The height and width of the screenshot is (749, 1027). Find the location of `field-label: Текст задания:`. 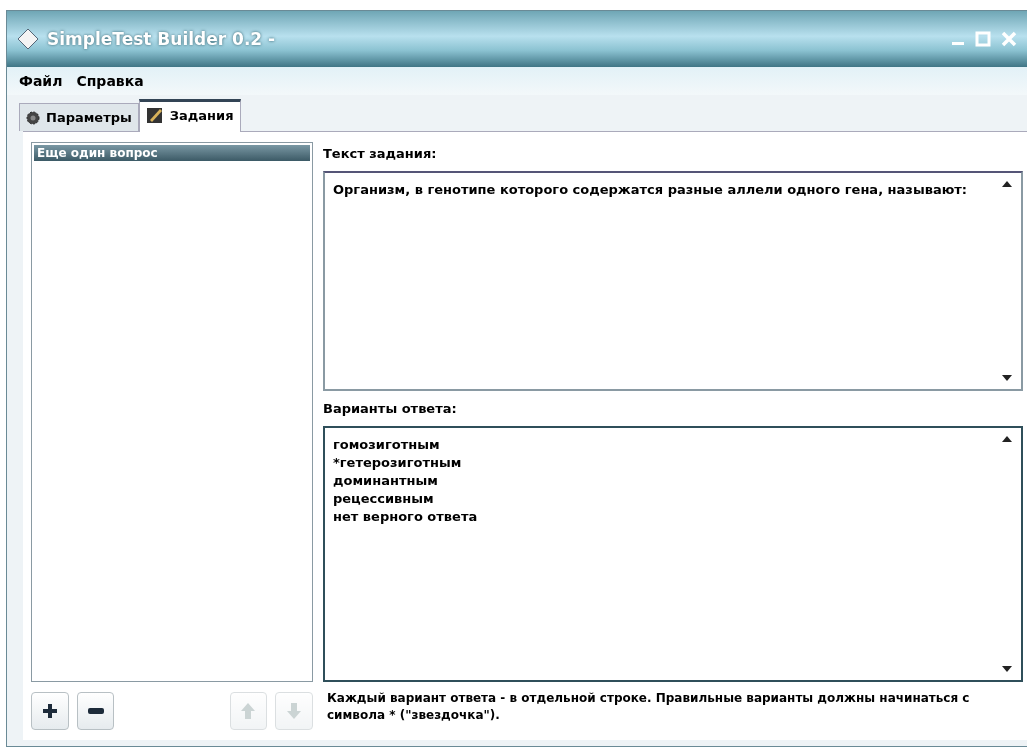

field-label: Текст задания: is located at coordinates (380, 154).